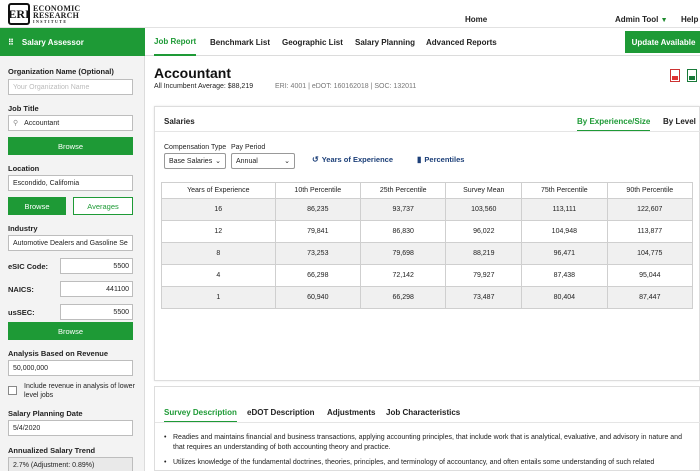  What do you see at coordinates (318, 297) in the screenshot?
I see `table-cell: 60,940` at bounding box center [318, 297].